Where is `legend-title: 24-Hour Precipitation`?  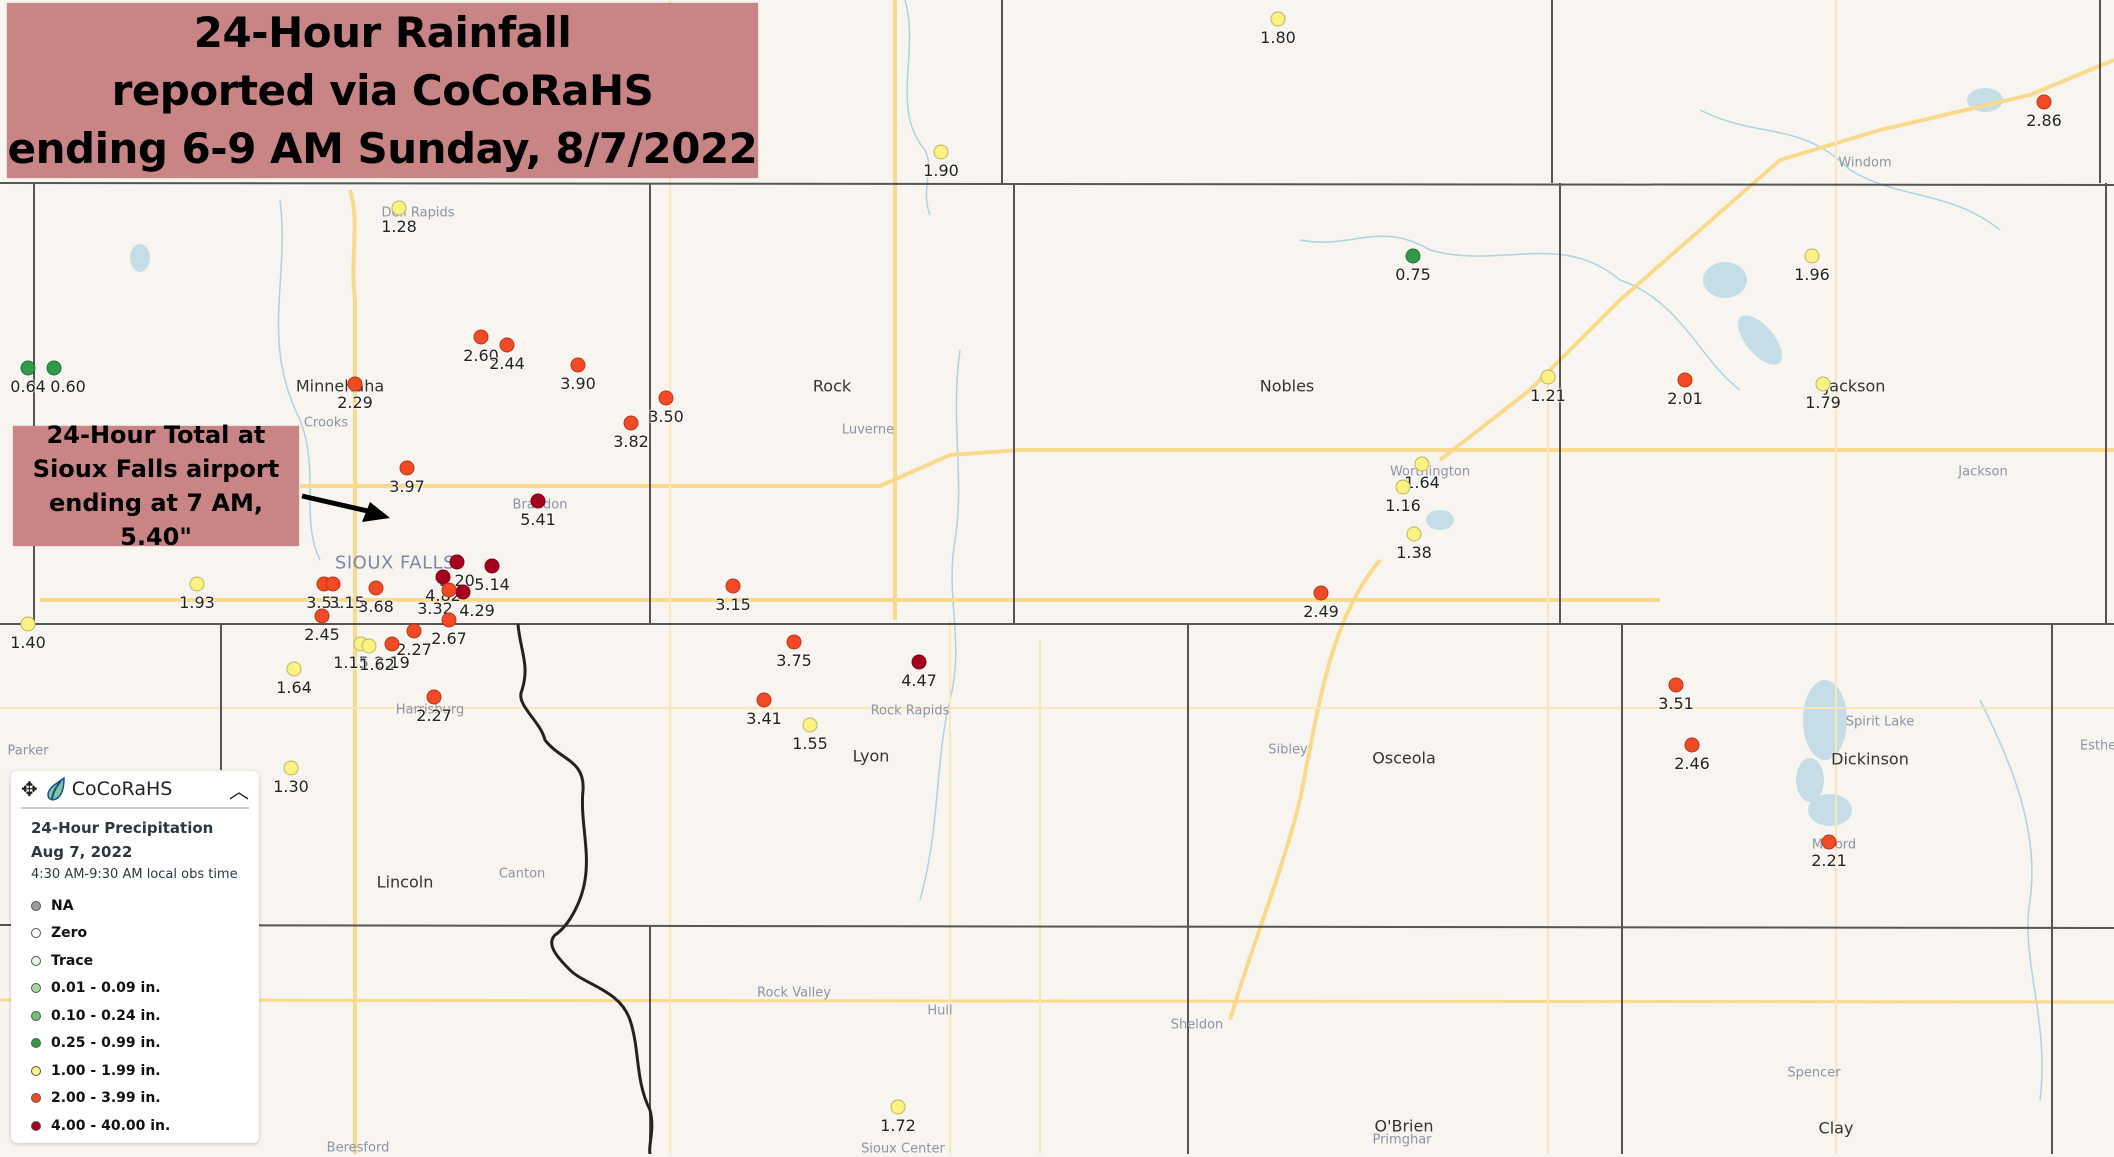 legend-title: 24-Hour Precipitation is located at coordinates (122, 828).